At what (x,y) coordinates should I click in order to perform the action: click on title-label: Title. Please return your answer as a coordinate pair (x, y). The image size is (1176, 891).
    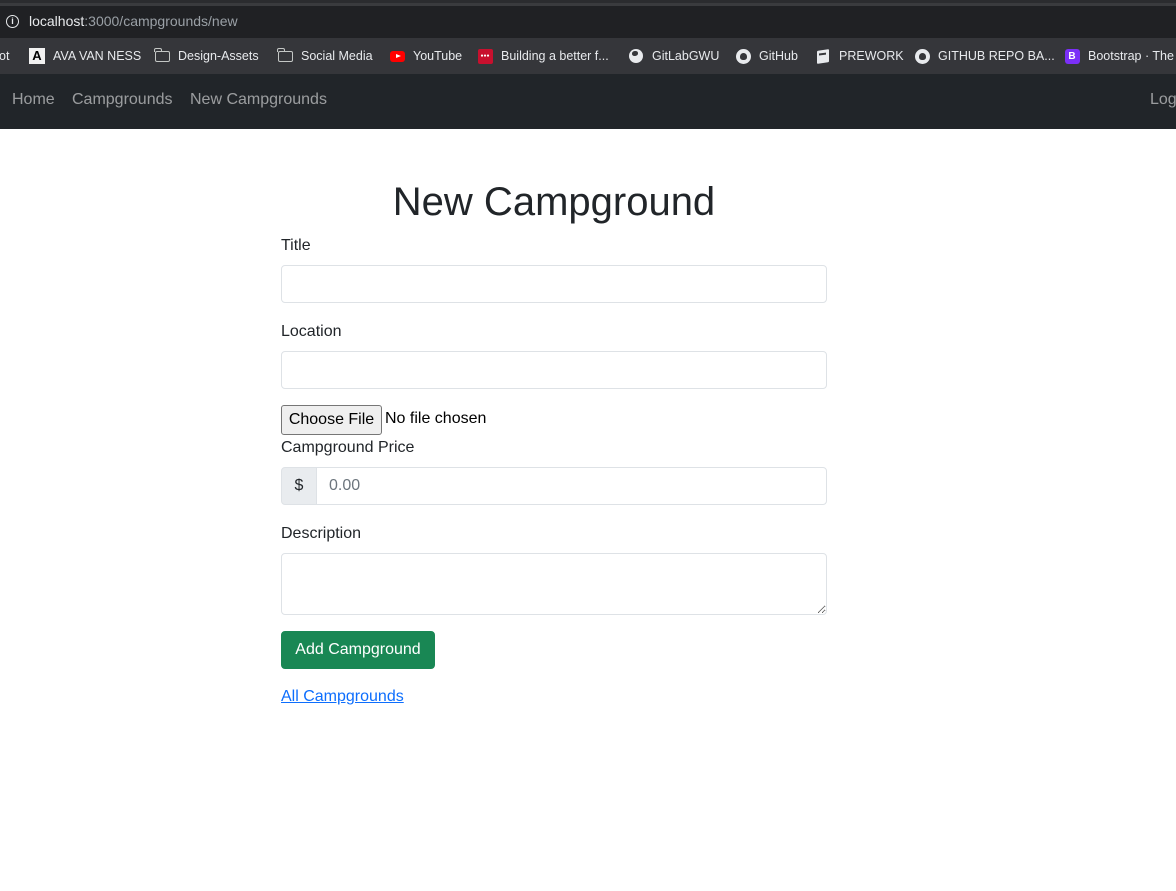
    Looking at the image, I should click on (296, 245).